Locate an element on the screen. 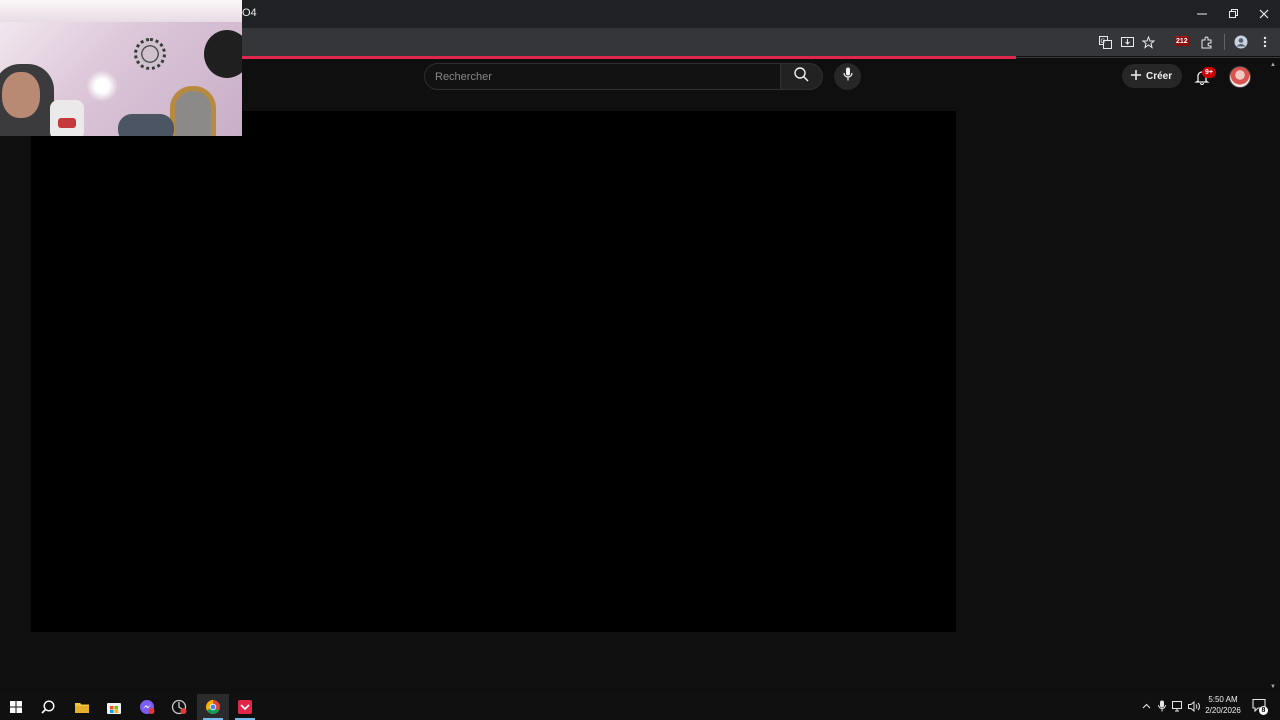 The height and width of the screenshot is (720, 1280). search-button is located at coordinates (802, 76).